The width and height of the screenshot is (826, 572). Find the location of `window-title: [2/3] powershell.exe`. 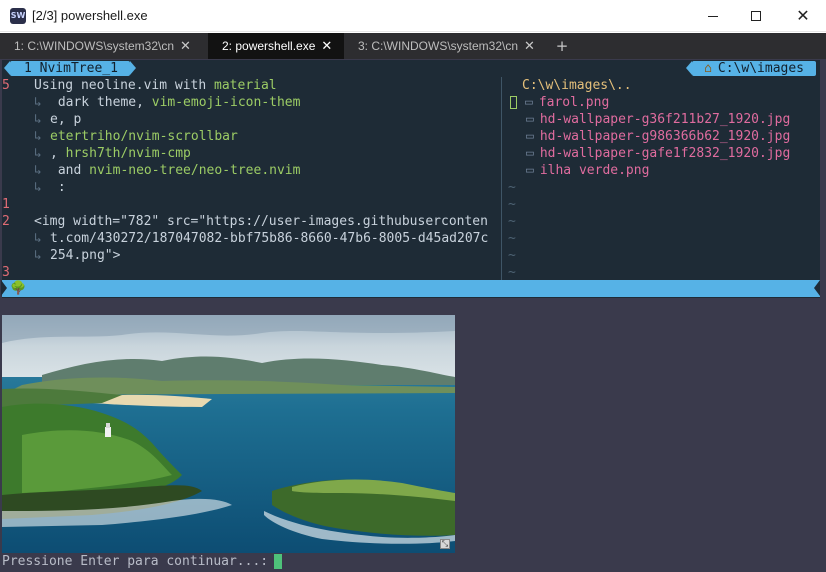

window-title: [2/3] powershell.exe is located at coordinates (90, 15).